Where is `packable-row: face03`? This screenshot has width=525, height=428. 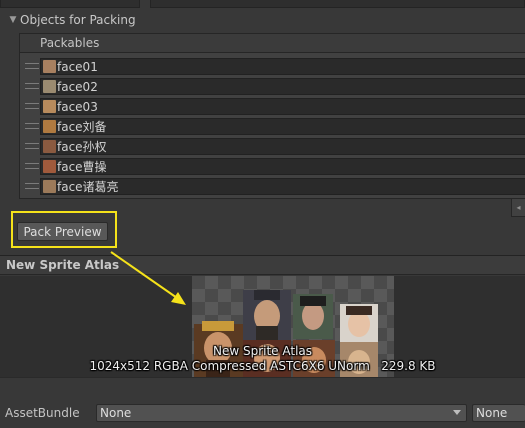
packable-row: face03 is located at coordinates (272, 106).